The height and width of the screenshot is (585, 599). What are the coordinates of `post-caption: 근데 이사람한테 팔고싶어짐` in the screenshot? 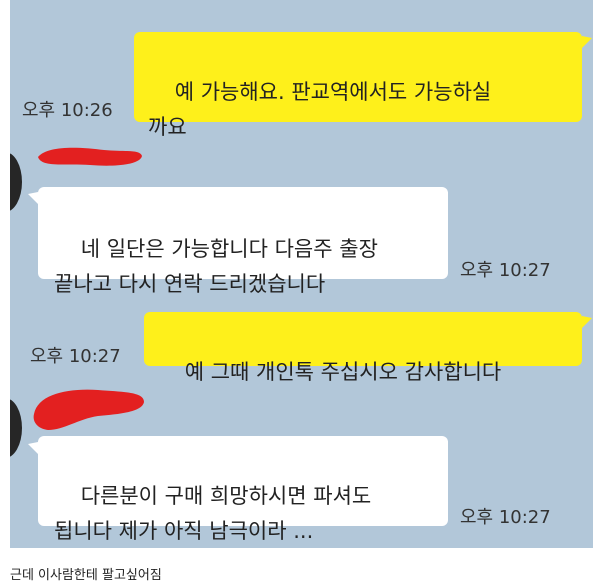 It's located at (86, 575).